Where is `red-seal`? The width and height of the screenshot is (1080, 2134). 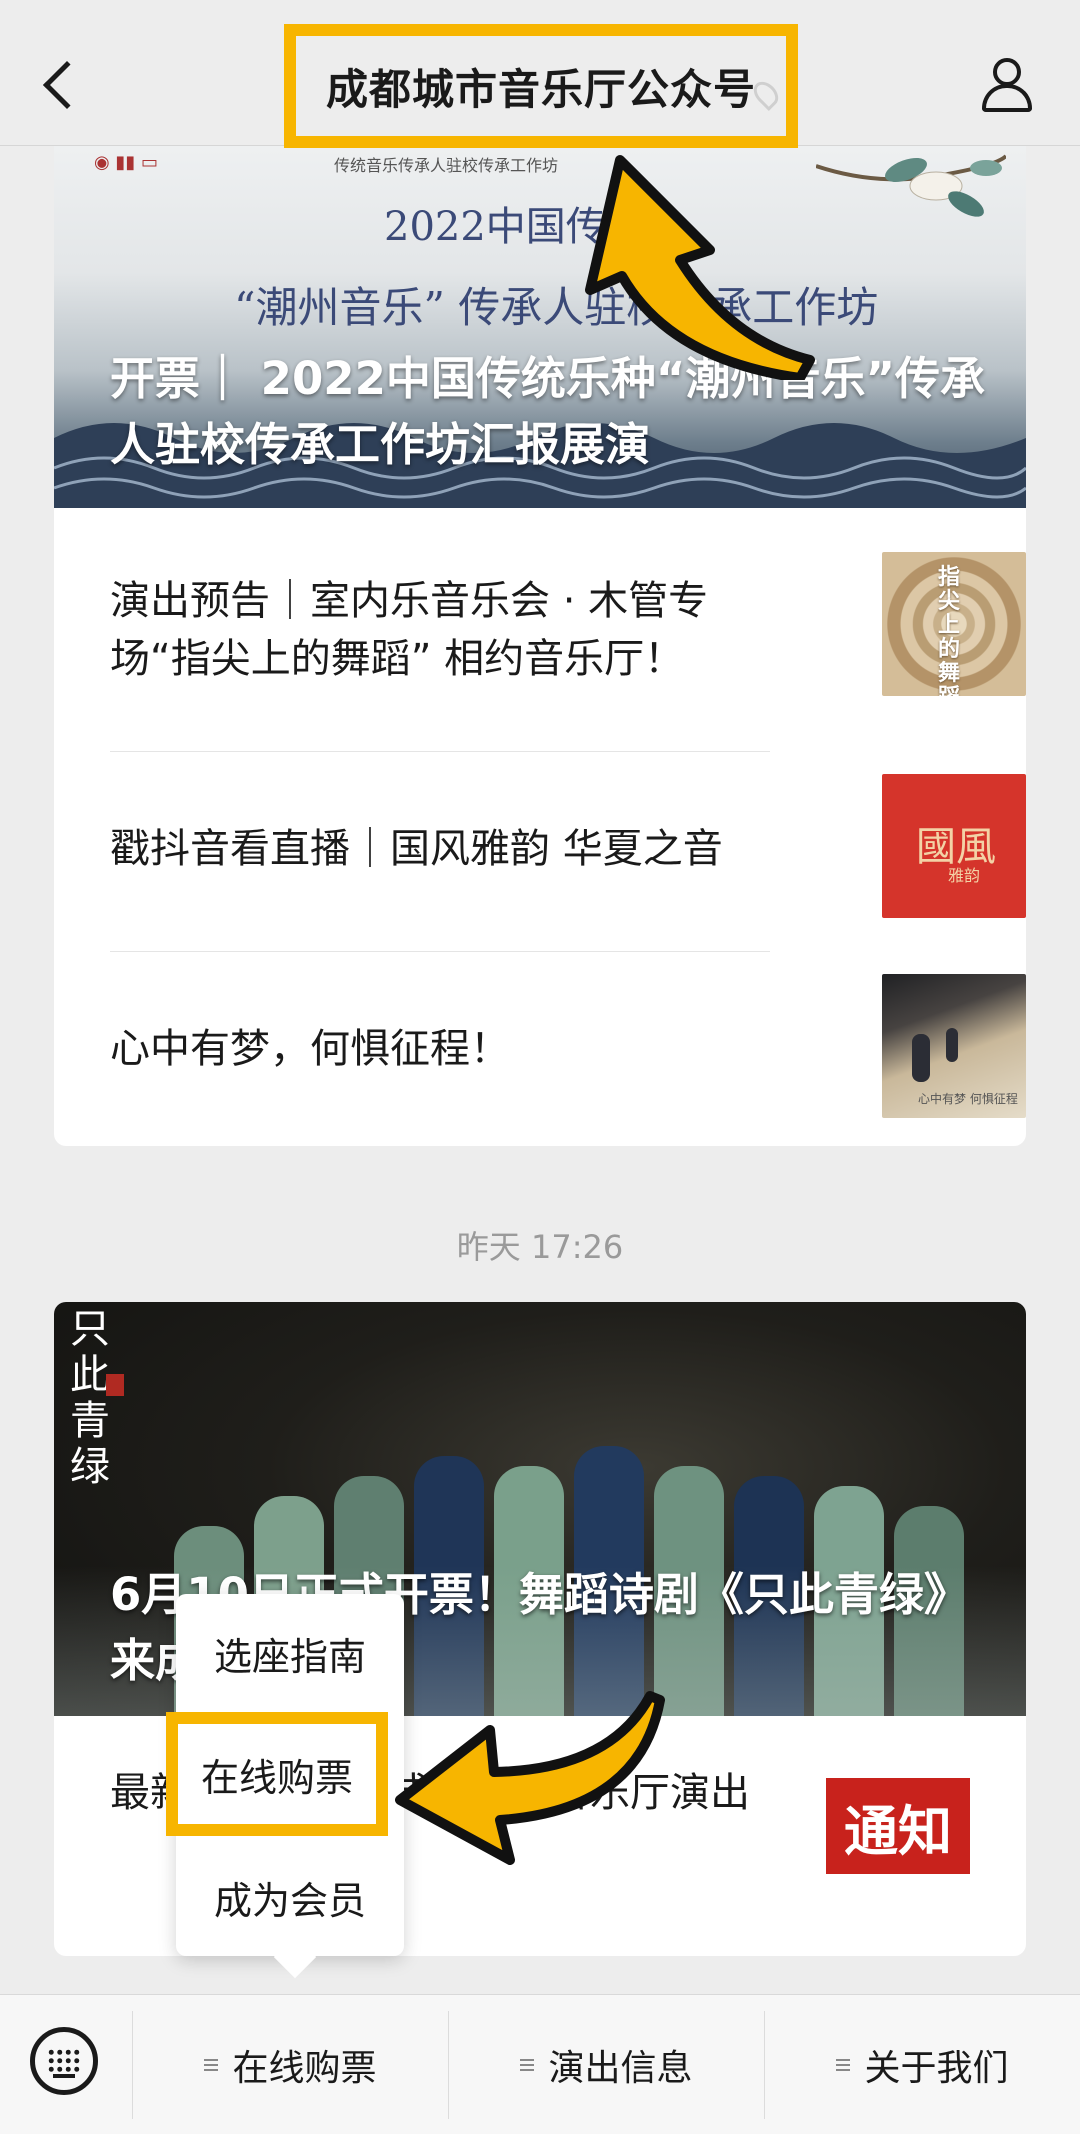 red-seal is located at coordinates (115, 1385).